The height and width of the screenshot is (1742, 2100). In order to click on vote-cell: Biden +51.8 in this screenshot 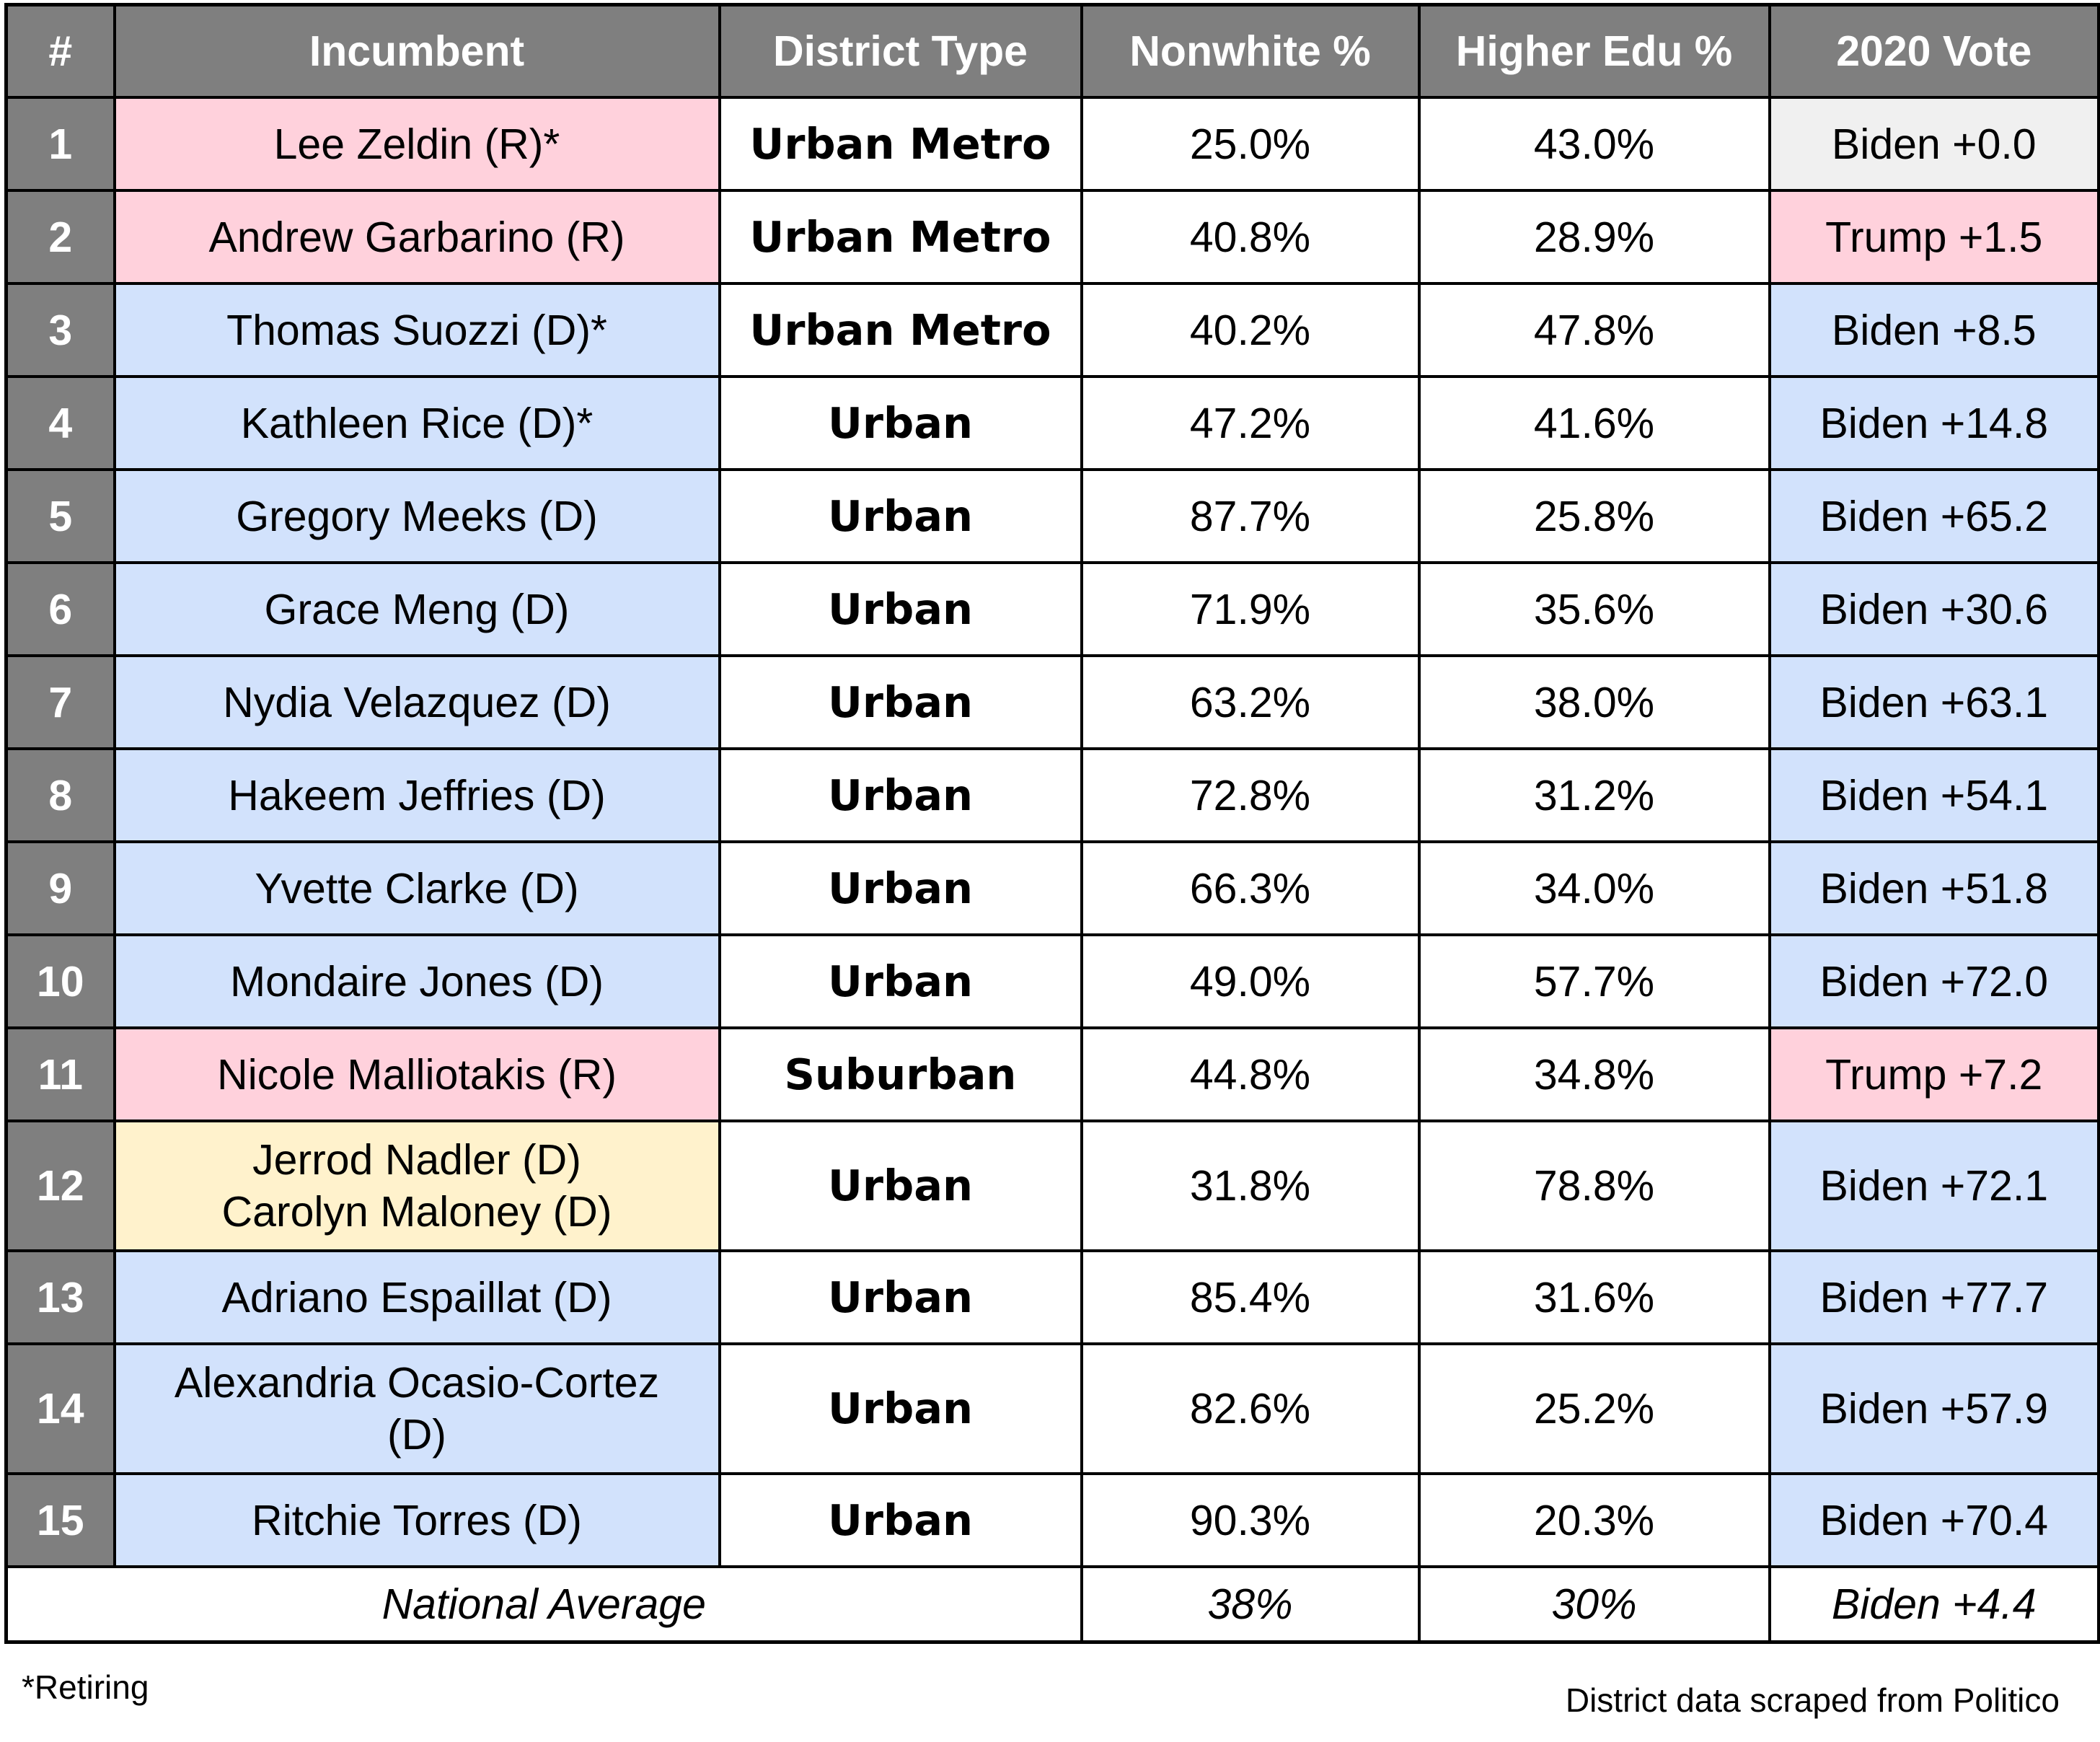, I will do `click(1934, 888)`.